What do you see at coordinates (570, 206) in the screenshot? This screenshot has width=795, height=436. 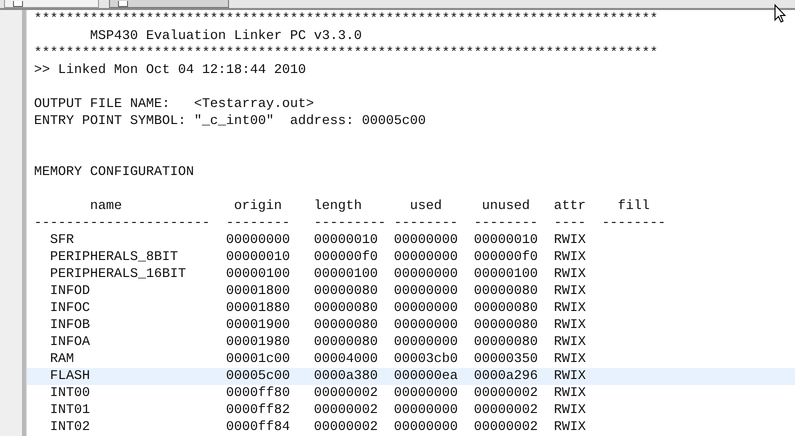 I see `column-header: attr` at bounding box center [570, 206].